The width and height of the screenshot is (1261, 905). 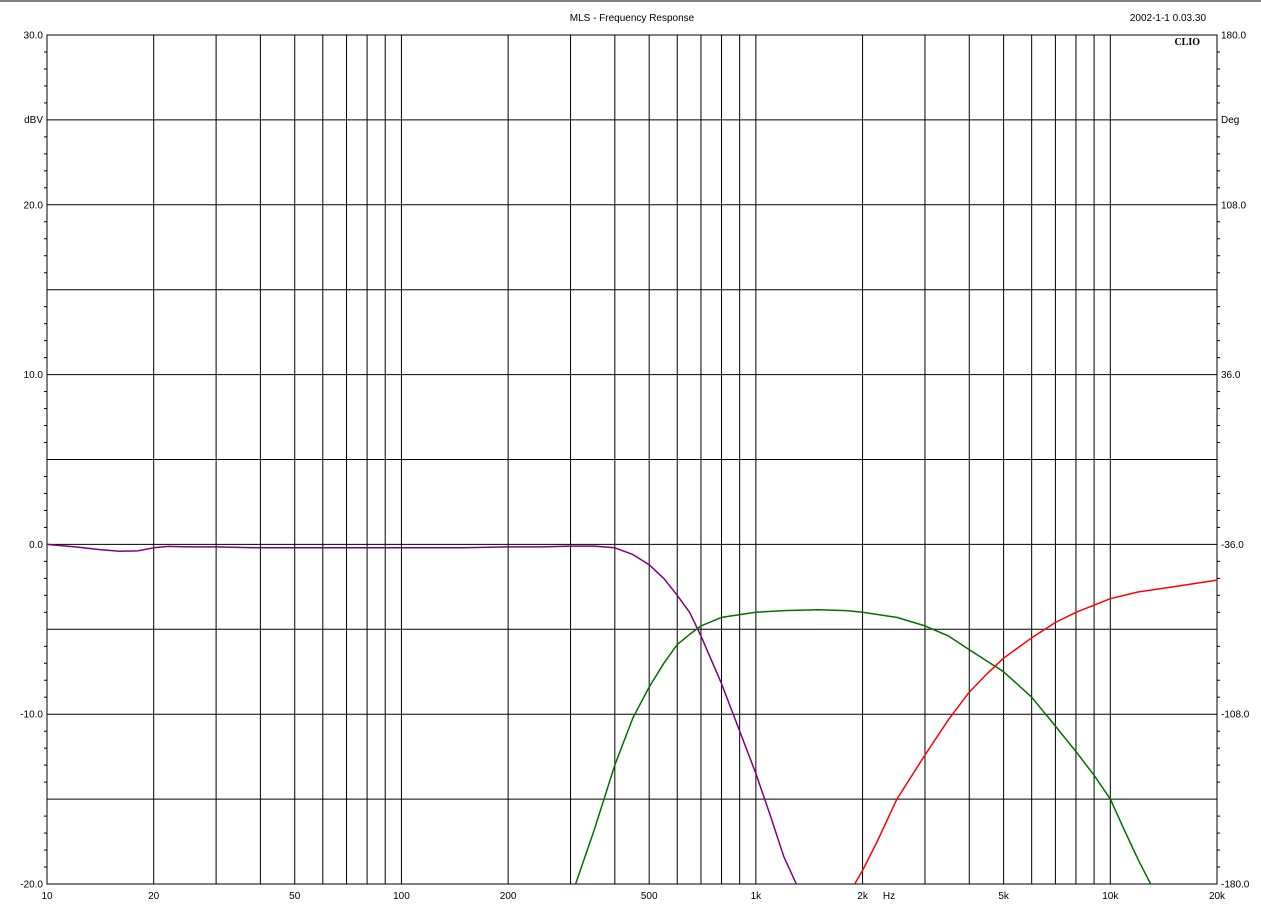 What do you see at coordinates (889, 896) in the screenshot?
I see `x-axis-label: Hz` at bounding box center [889, 896].